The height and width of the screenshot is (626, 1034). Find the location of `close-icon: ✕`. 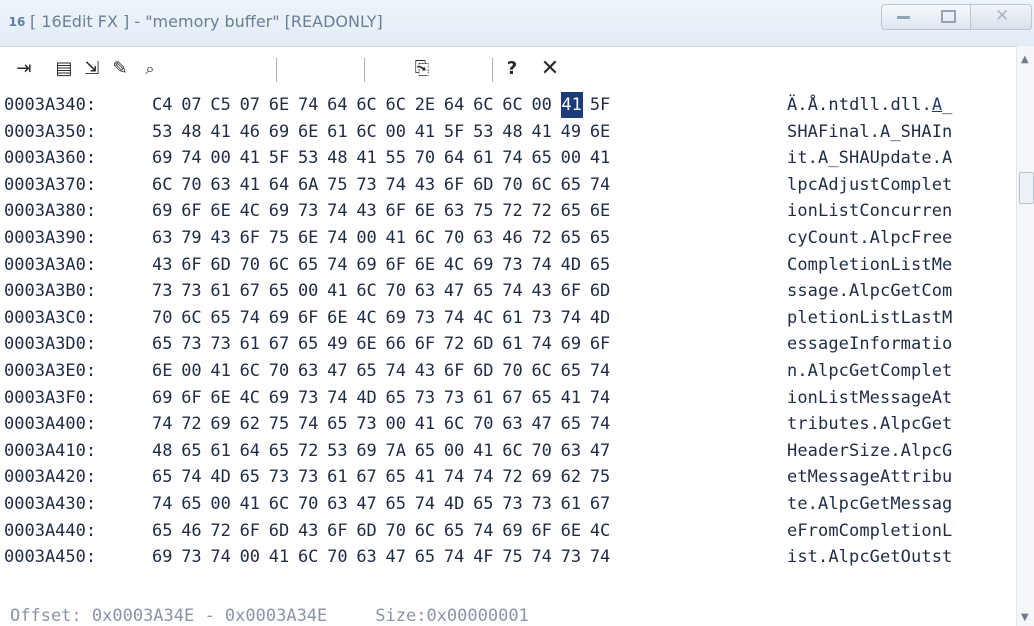

close-icon: ✕ is located at coordinates (550, 69).